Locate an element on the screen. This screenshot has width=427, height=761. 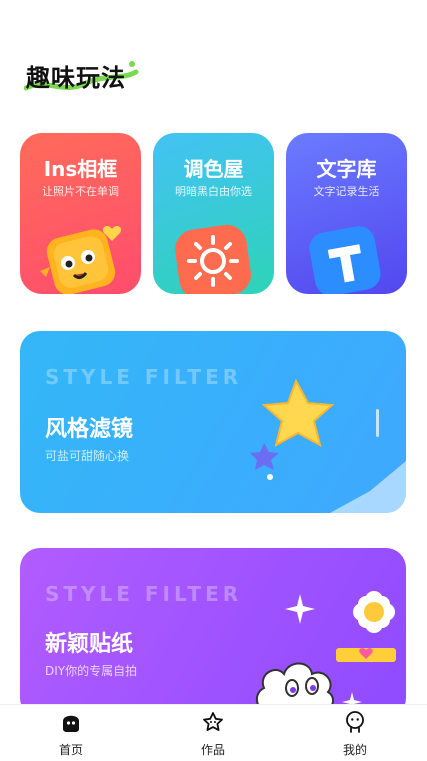
profile-icon is located at coordinates (355, 722).